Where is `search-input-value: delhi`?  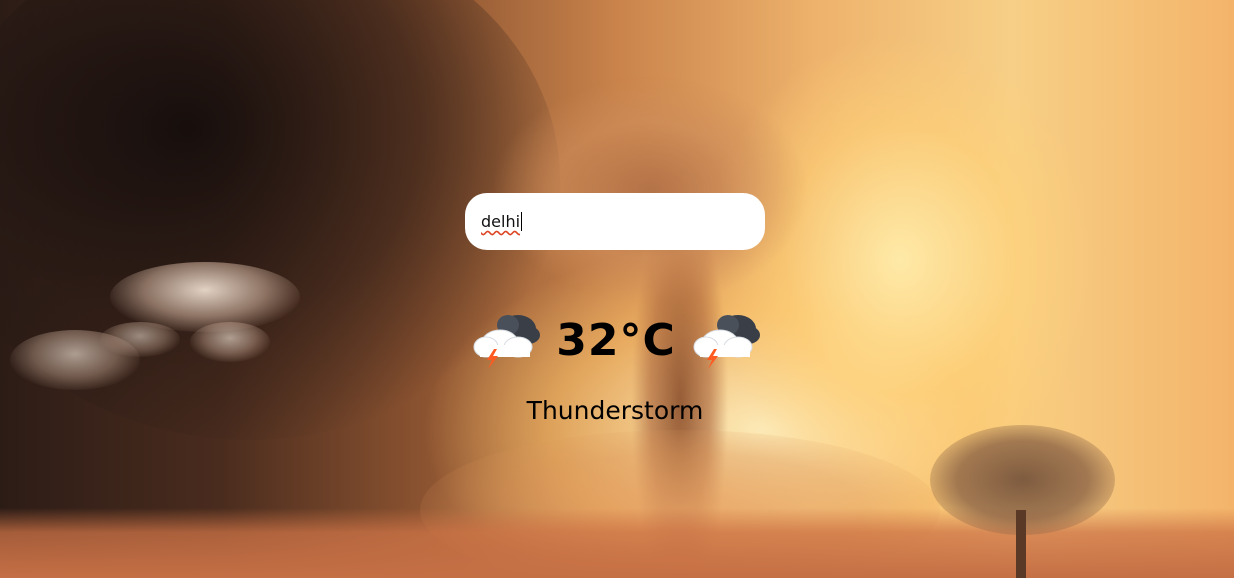 search-input-value: delhi is located at coordinates (500, 221).